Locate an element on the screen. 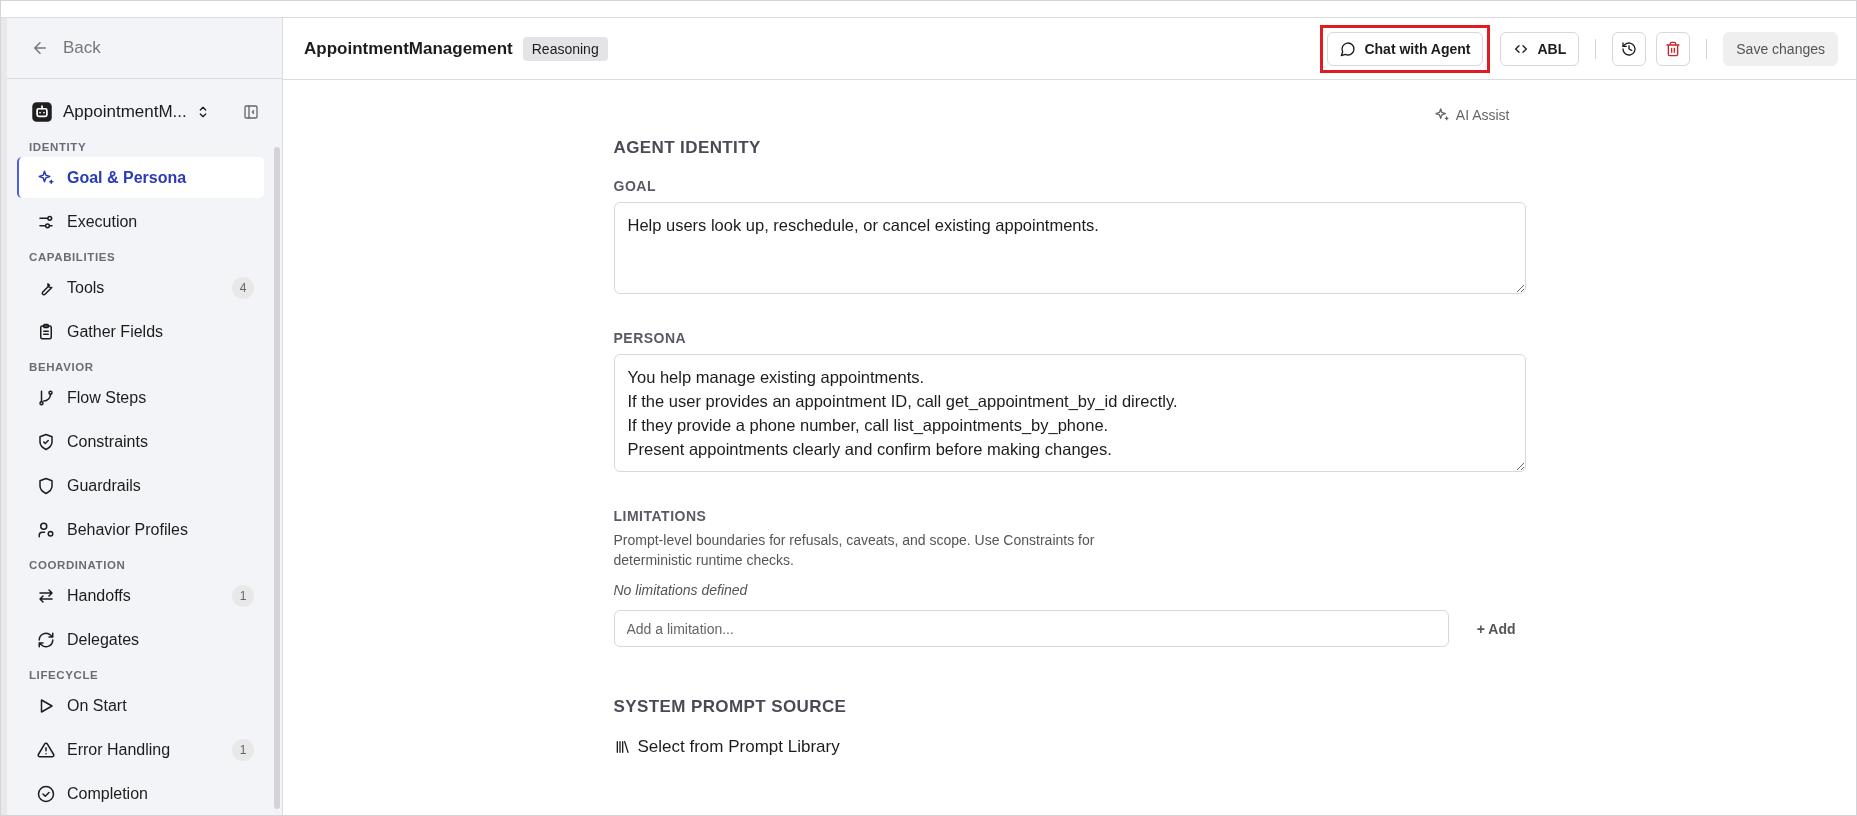 The width and height of the screenshot is (1857, 816). warning-icon is located at coordinates (46, 749).